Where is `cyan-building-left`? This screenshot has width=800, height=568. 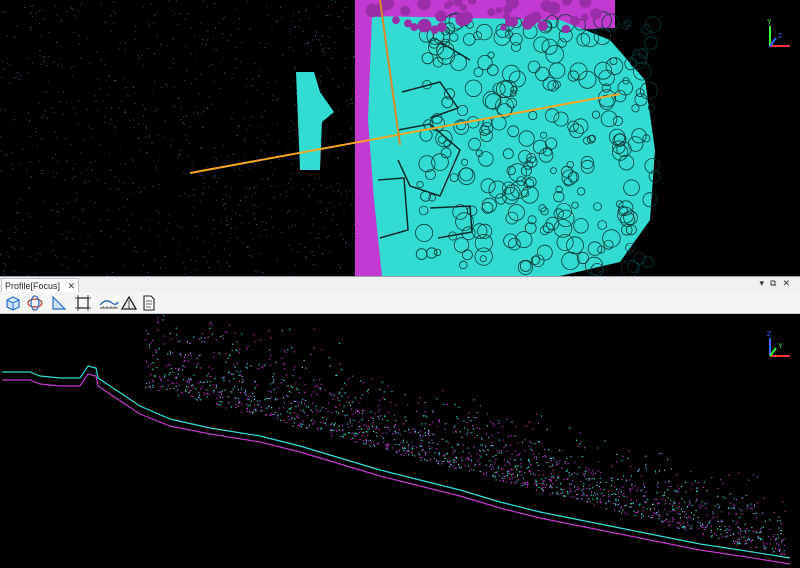 cyan-building-left is located at coordinates (315, 121).